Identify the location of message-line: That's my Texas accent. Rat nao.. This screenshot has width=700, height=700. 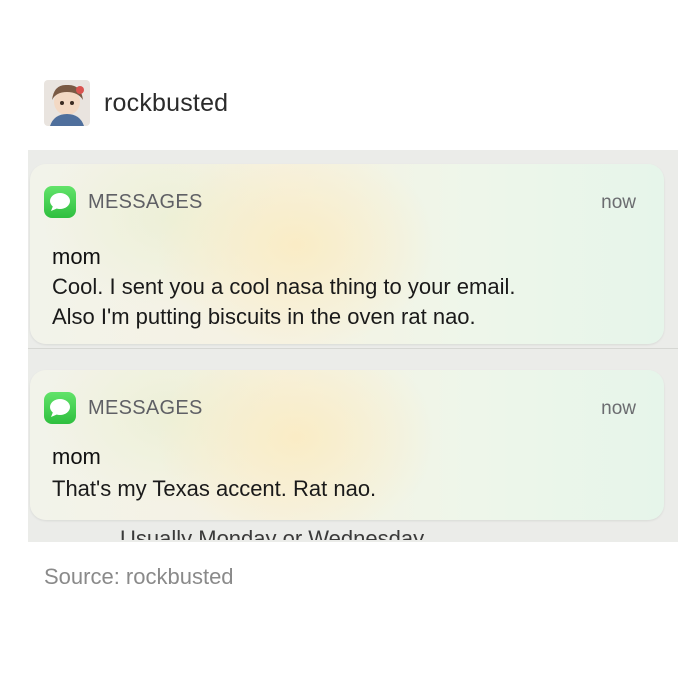
(214, 488).